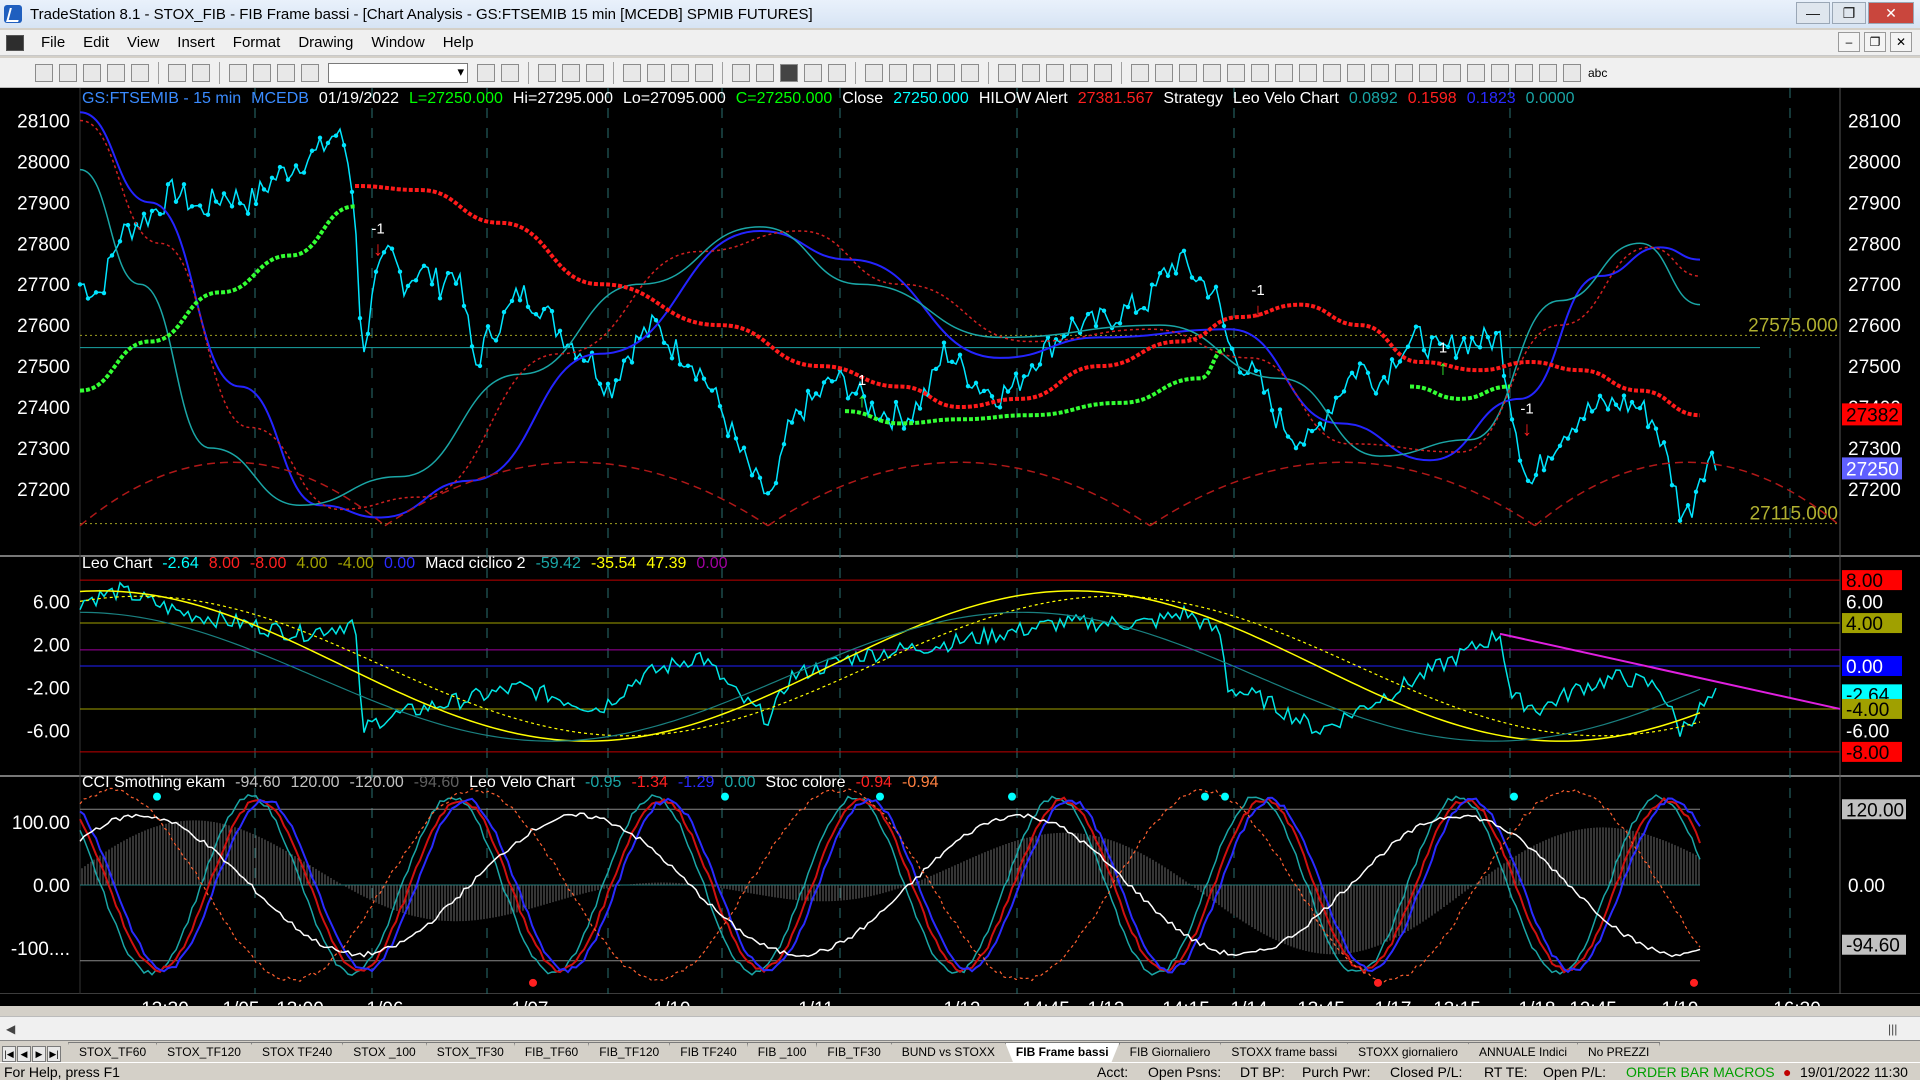 This screenshot has height=1080, width=1920. Describe the element at coordinates (1031, 72) in the screenshot. I see `data-window-icon` at that location.